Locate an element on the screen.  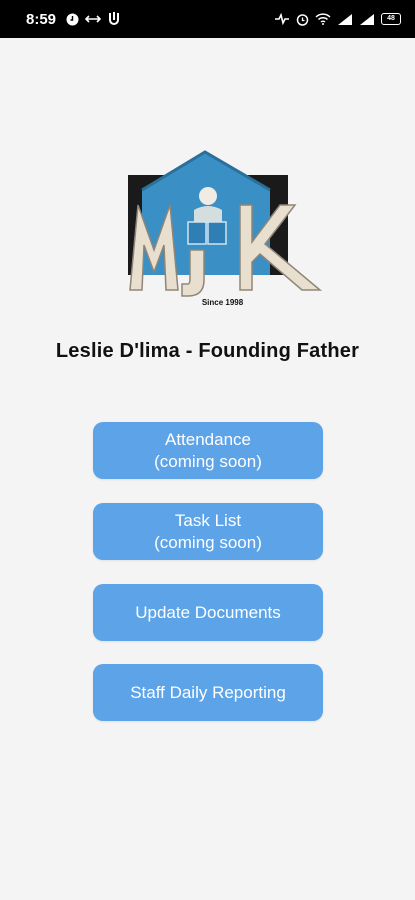
status-time: 8:59 is located at coordinates (41, 19).